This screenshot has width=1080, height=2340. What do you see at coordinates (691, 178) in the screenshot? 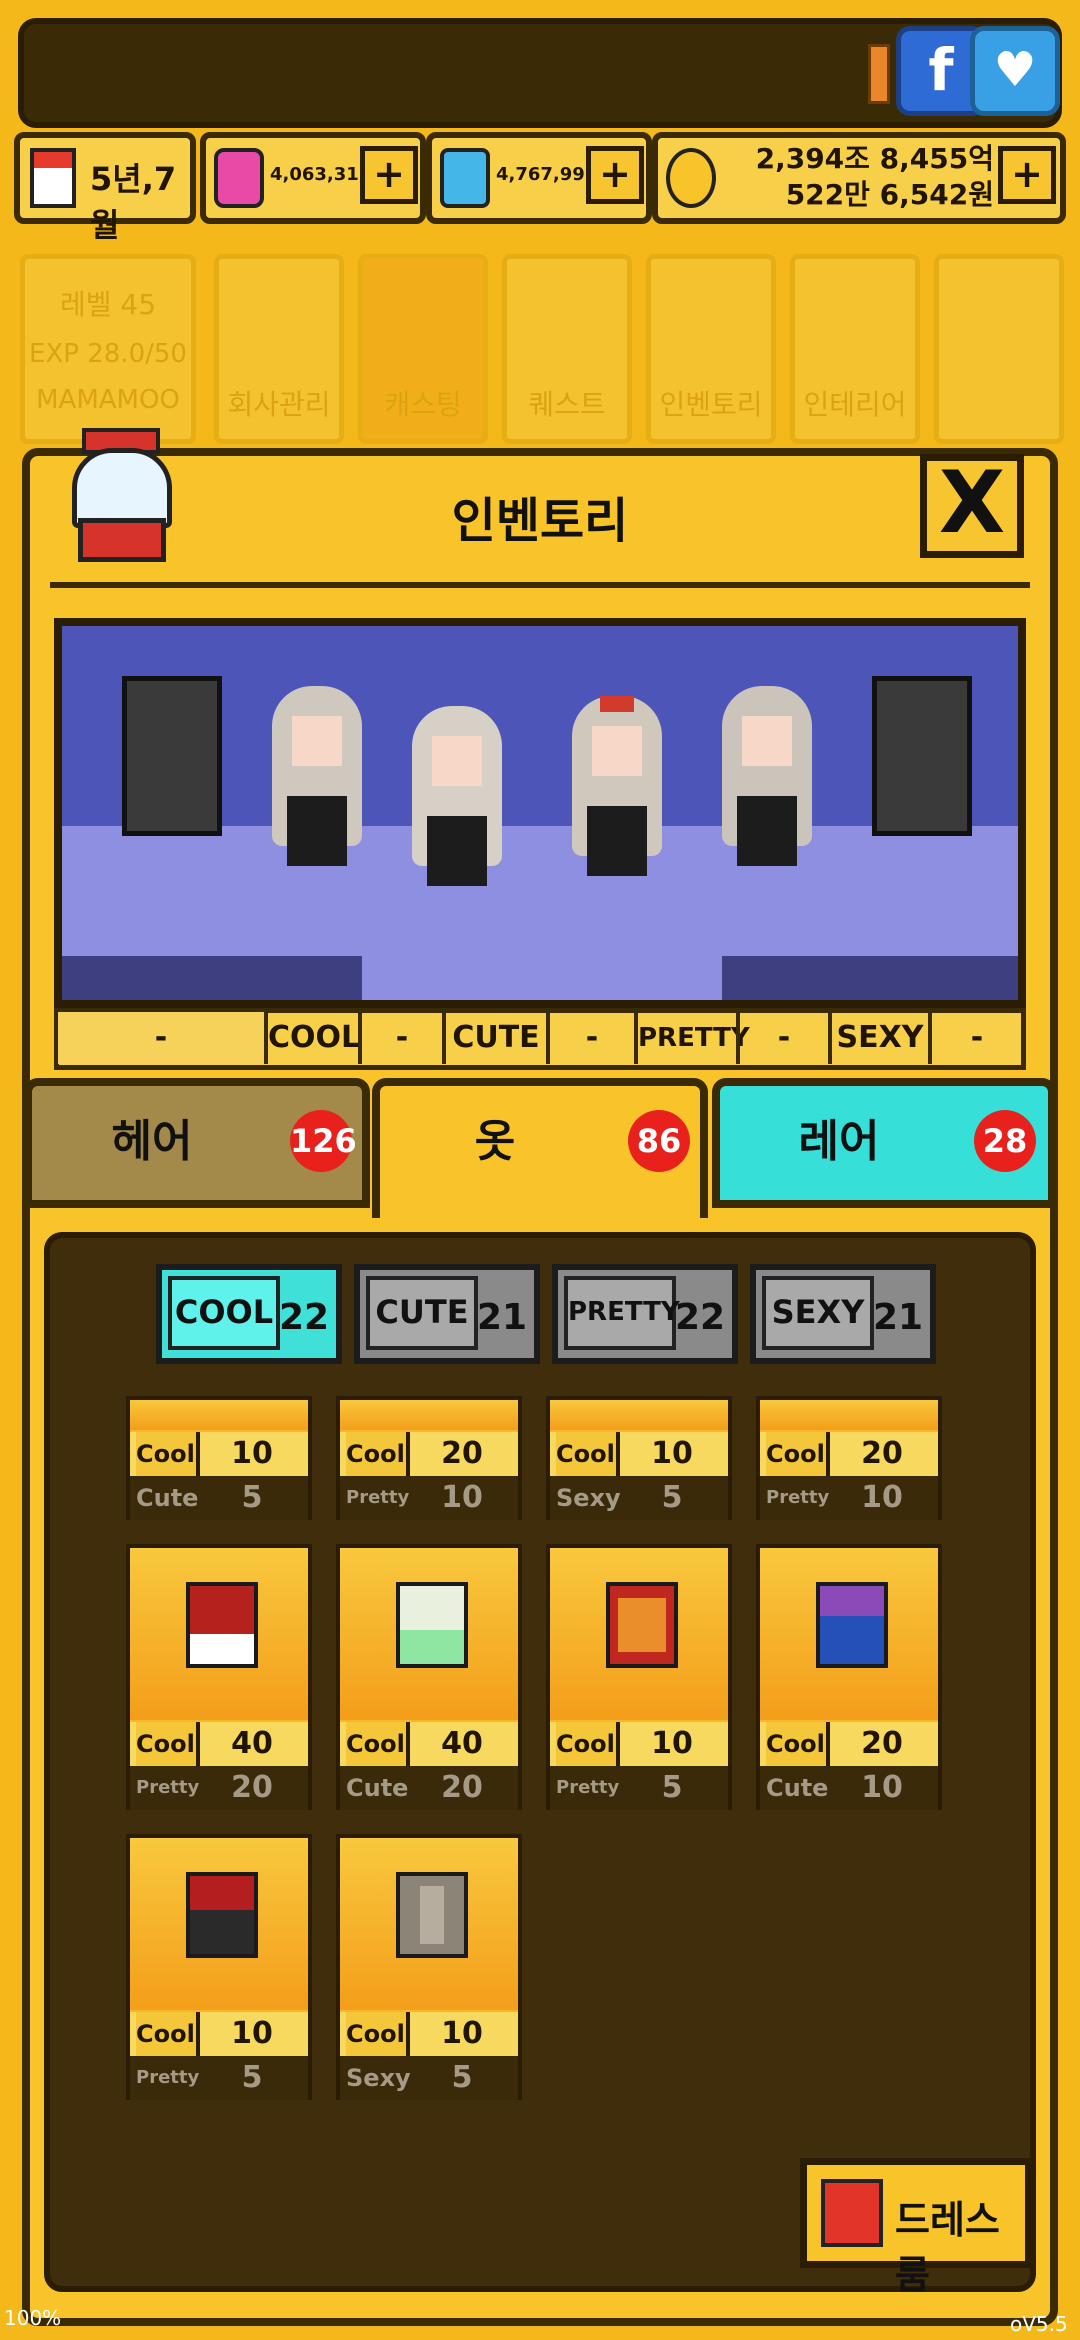
I see `coin-icon` at bounding box center [691, 178].